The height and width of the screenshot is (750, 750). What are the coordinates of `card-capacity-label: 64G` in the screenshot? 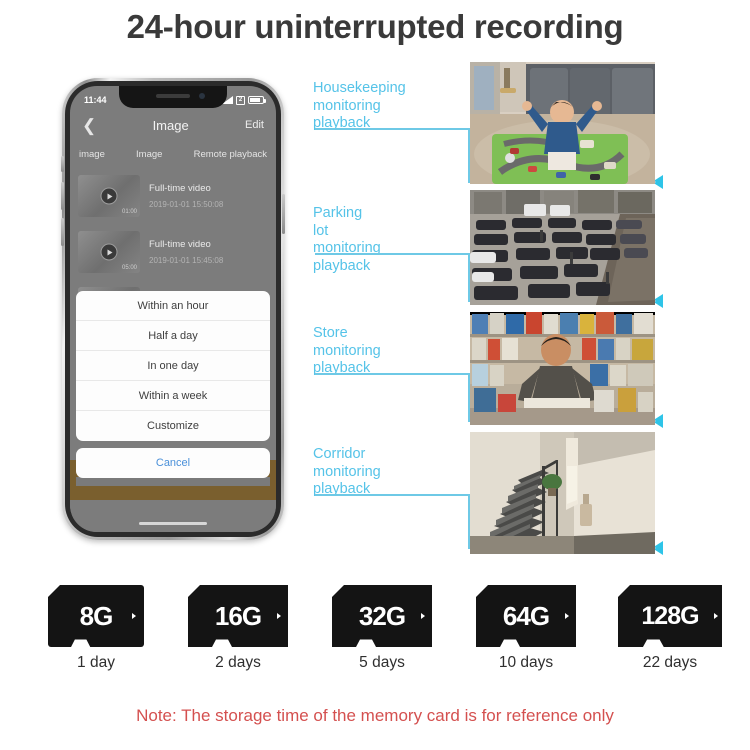 It's located at (526, 615).